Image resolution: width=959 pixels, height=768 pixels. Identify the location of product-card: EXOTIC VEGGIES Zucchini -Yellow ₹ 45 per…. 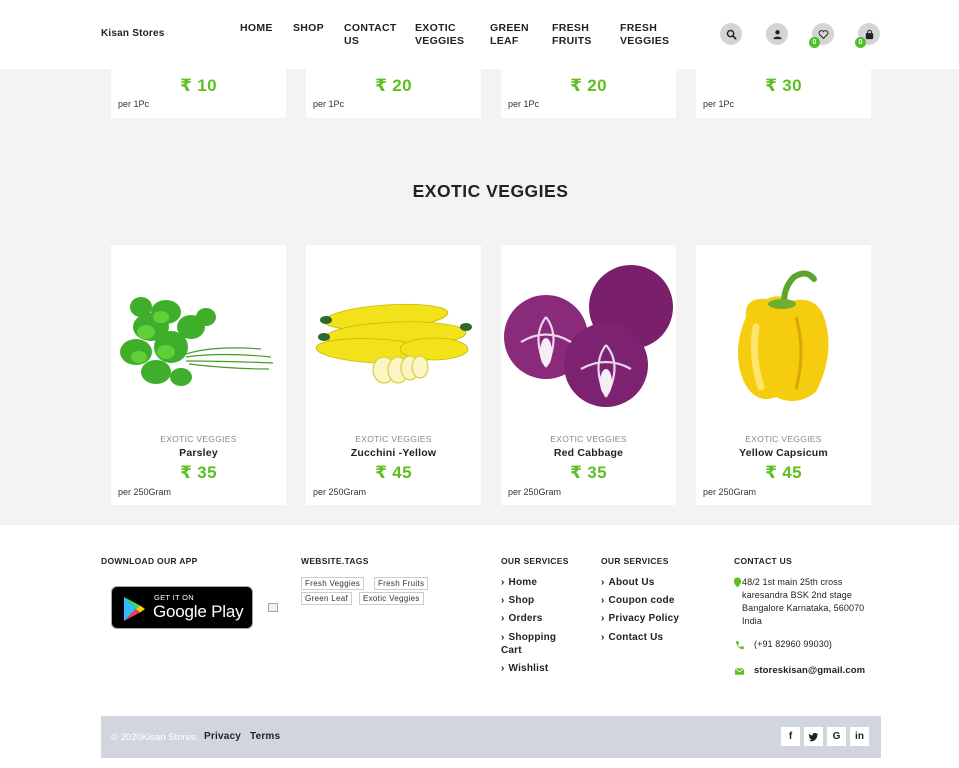
(393, 375).